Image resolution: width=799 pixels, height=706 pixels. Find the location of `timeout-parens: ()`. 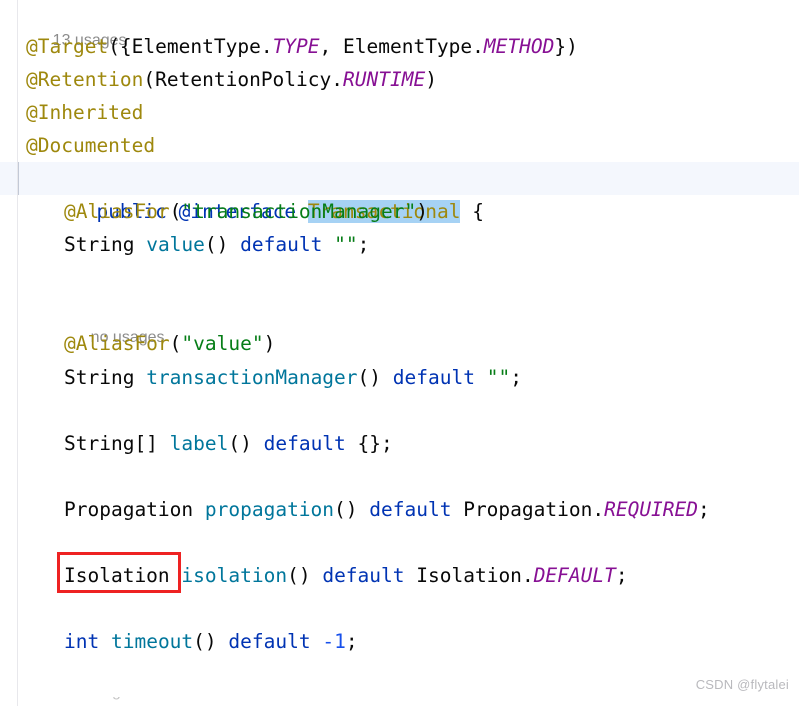

timeout-parens: () is located at coordinates (205, 641).